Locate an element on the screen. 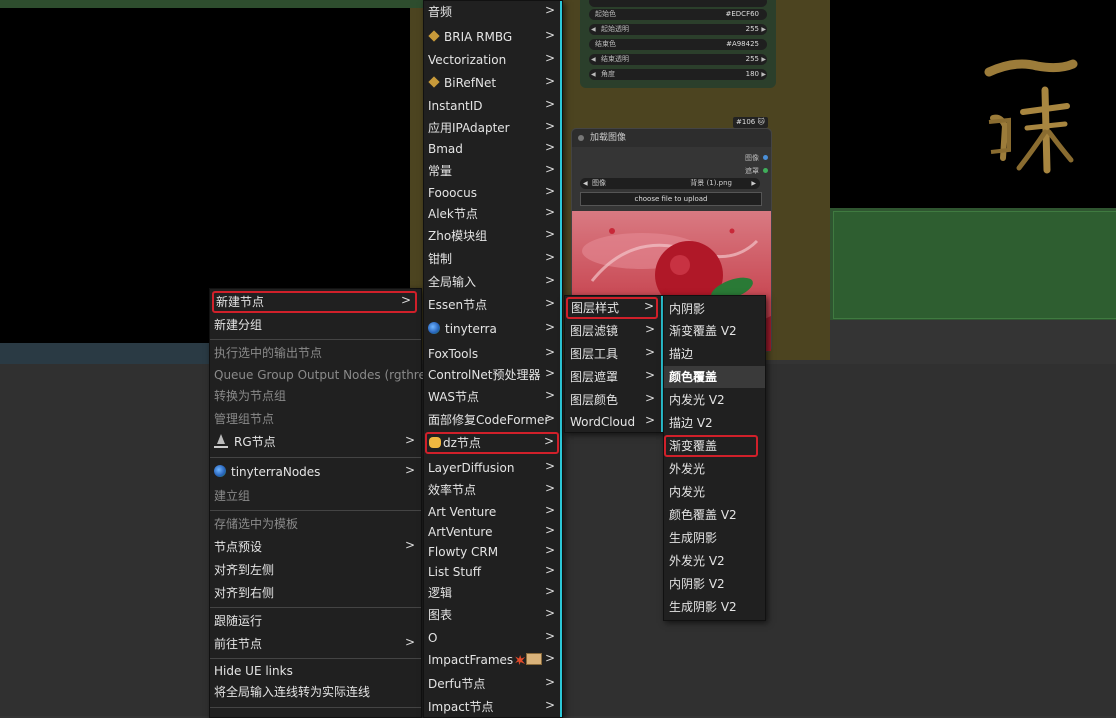 This screenshot has width=1116, height=718. next-arrow-icon: ▶ is located at coordinates (753, 183).